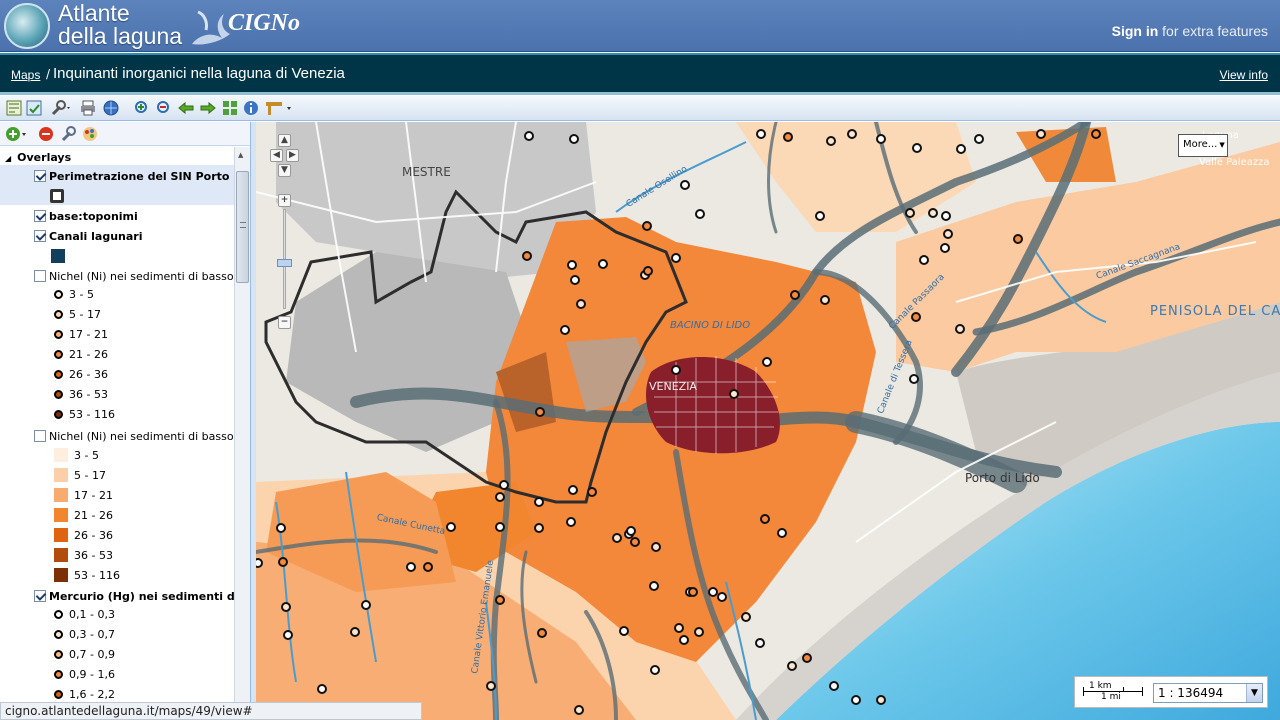 The image size is (1280, 720). What do you see at coordinates (164, 108) in the screenshot?
I see `zoom-out-icon` at bounding box center [164, 108].